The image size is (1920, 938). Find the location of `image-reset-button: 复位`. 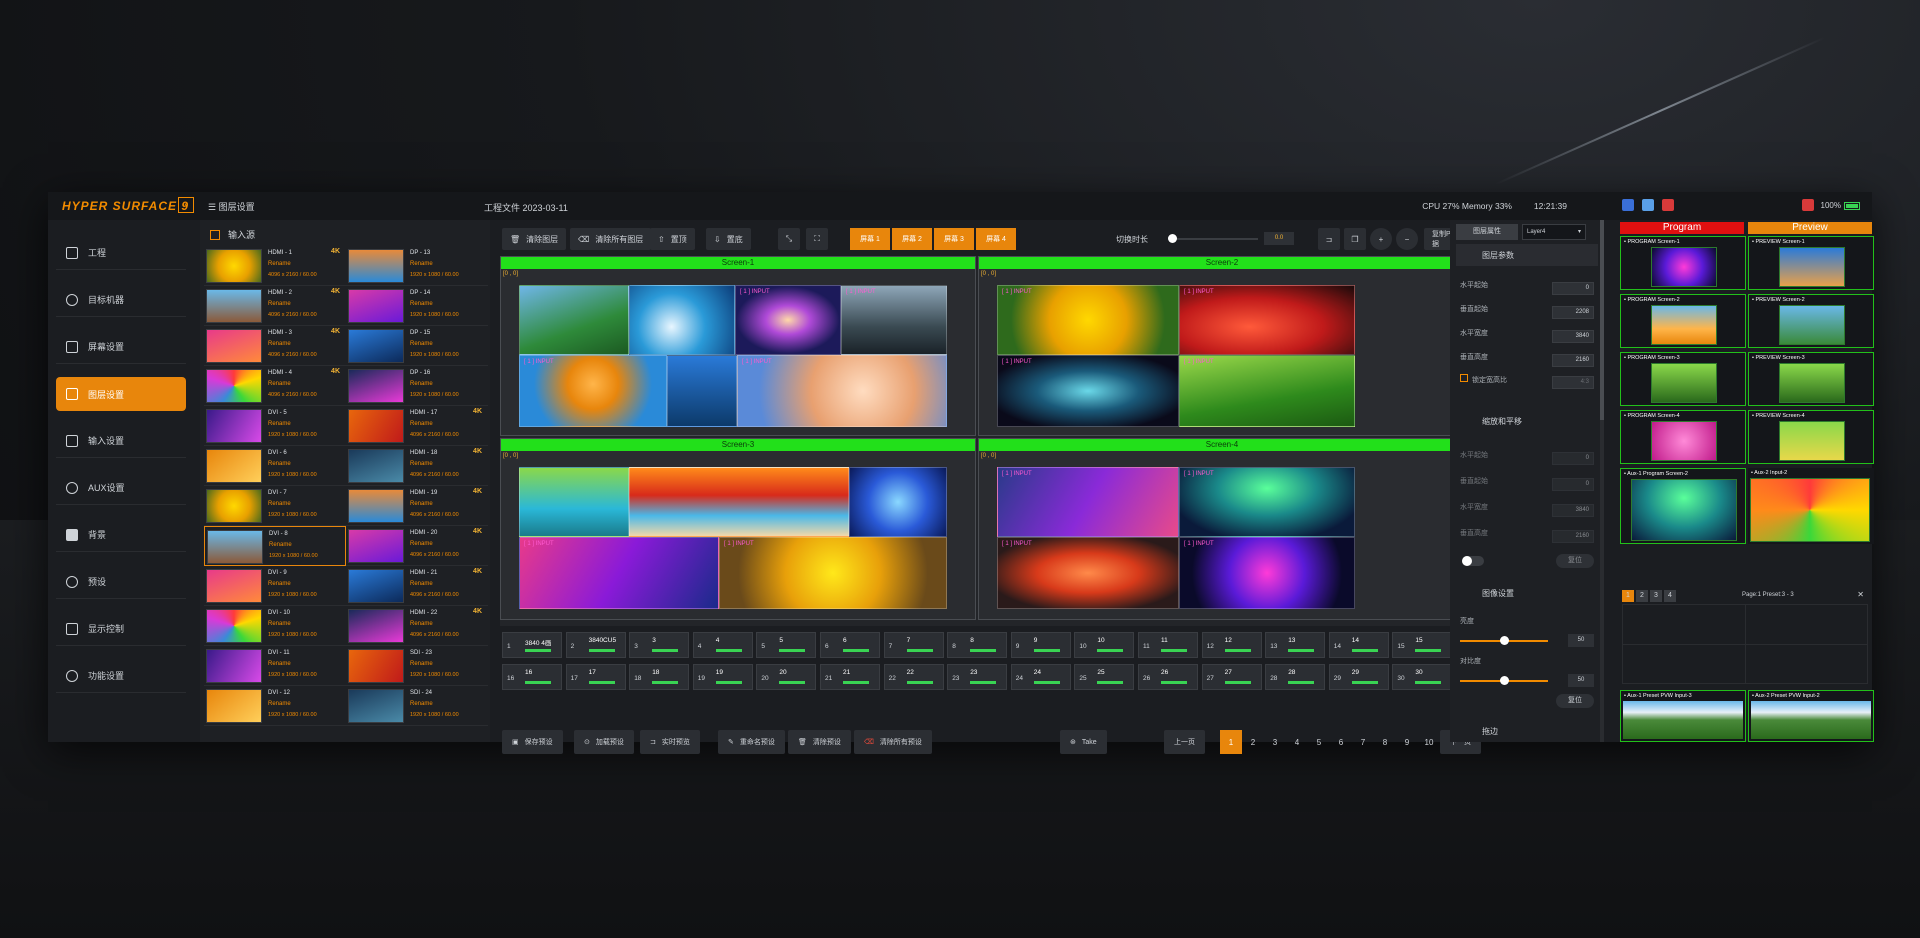

image-reset-button: 复位 is located at coordinates (1575, 701).